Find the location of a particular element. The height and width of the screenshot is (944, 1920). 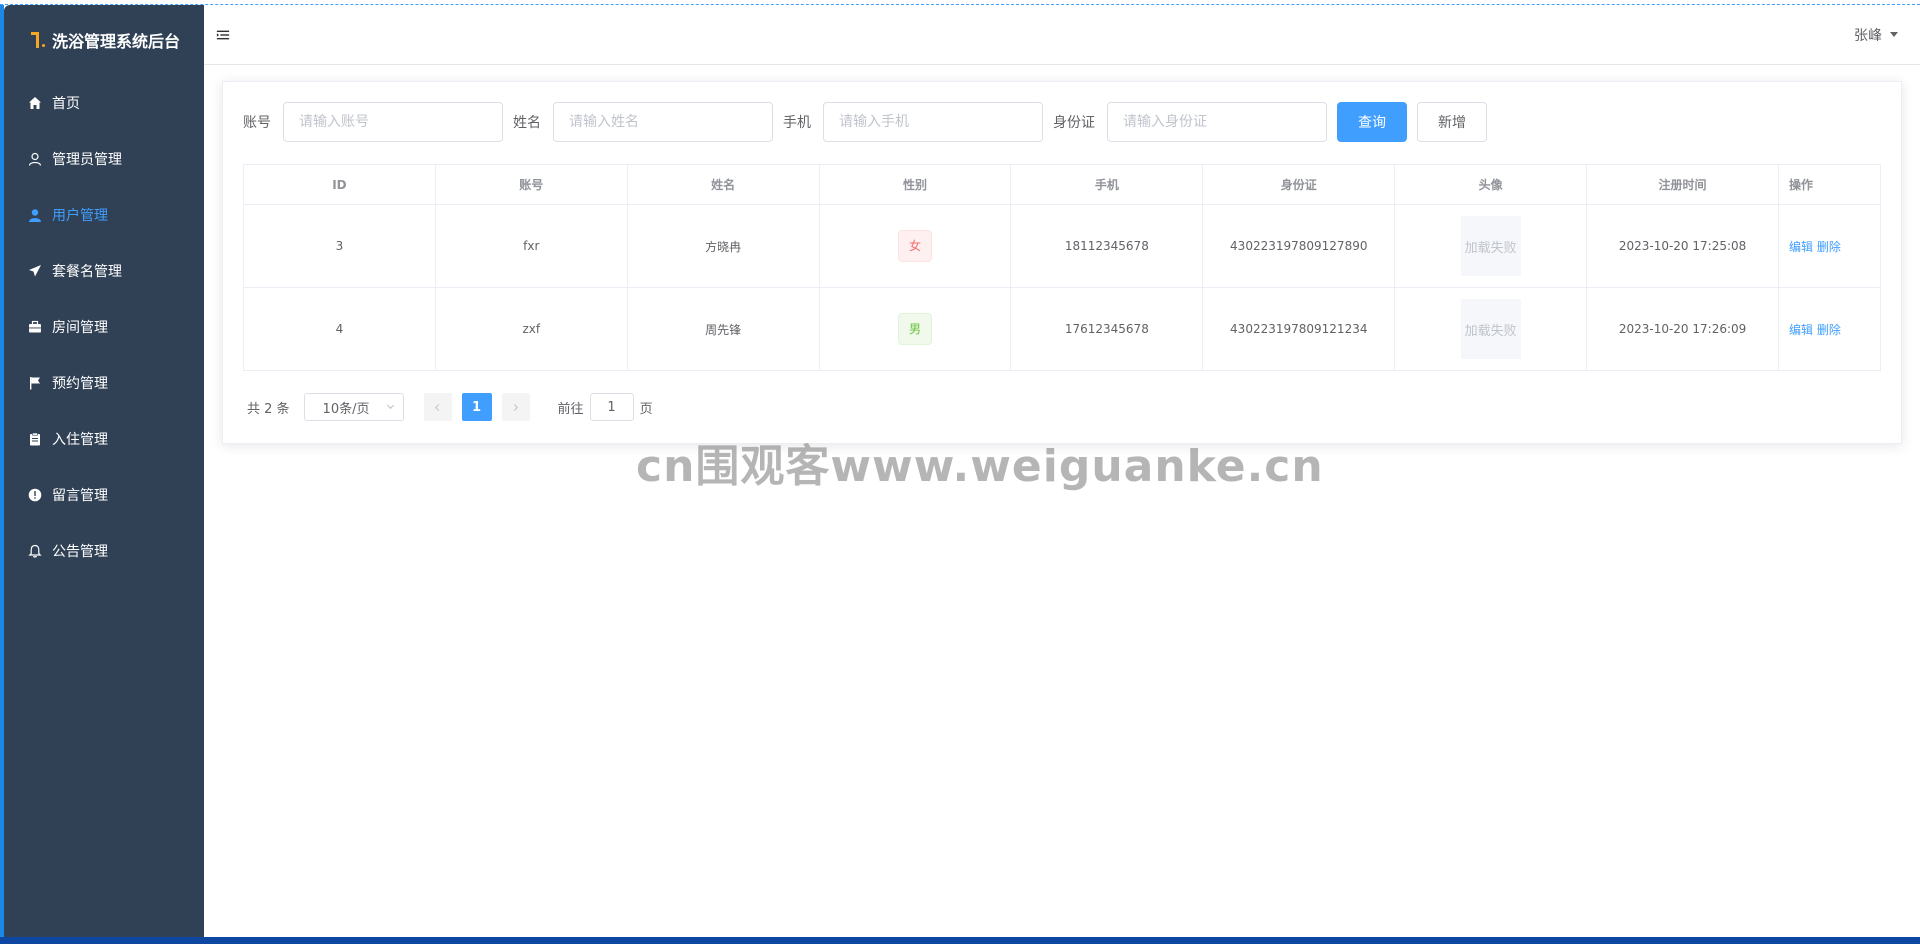

phone-label: 手机 is located at coordinates (797, 123).